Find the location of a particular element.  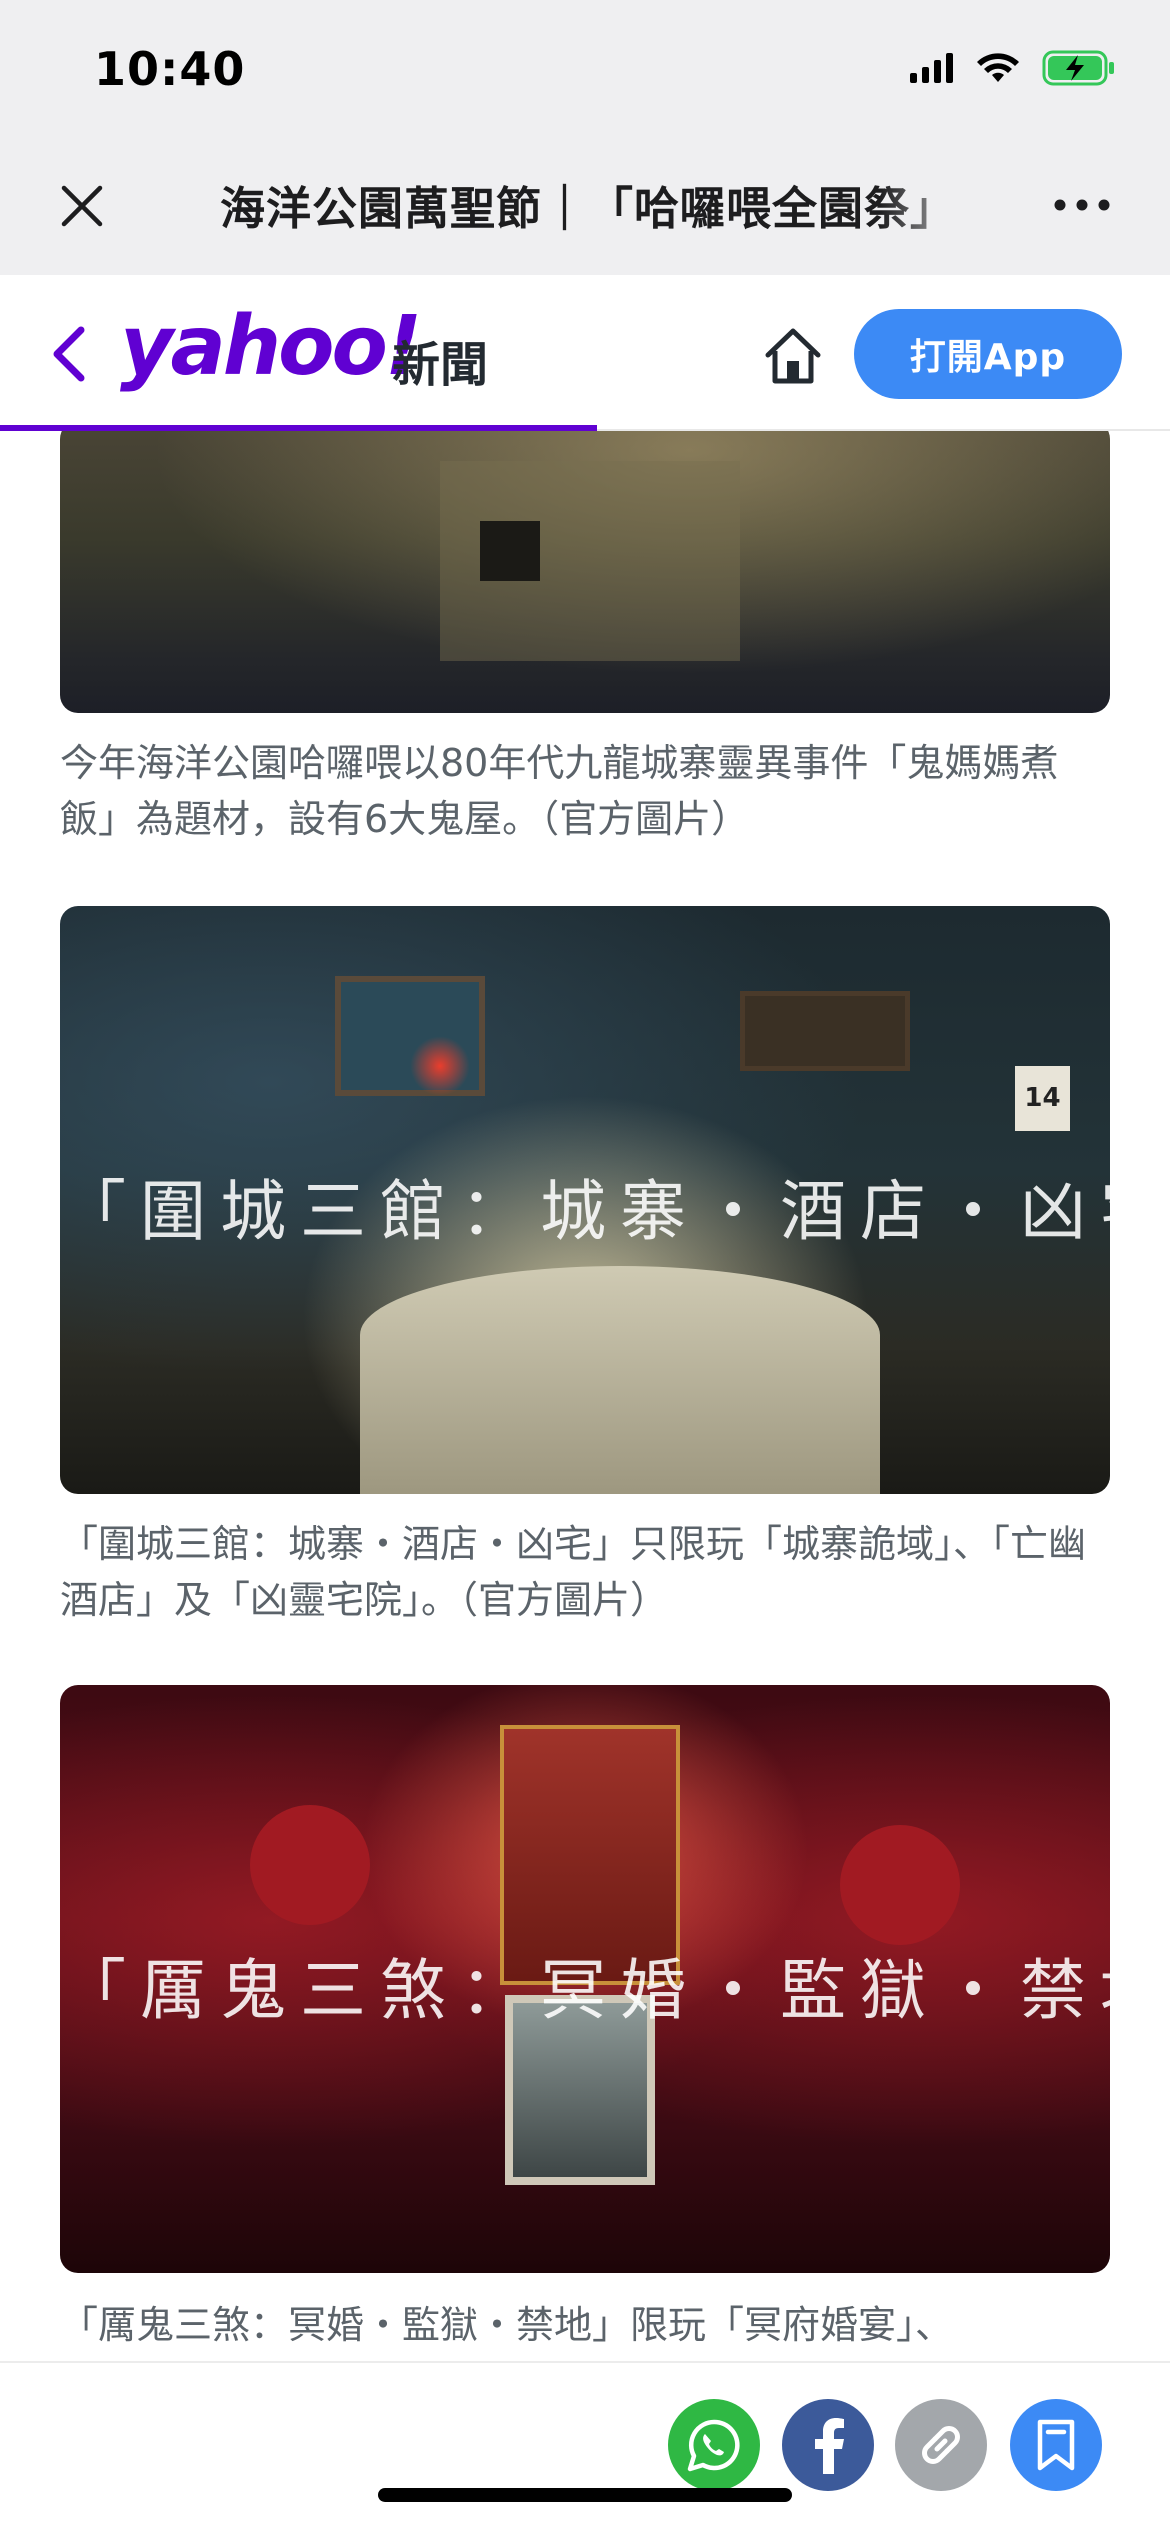

title-fade is located at coordinates (935, 205).